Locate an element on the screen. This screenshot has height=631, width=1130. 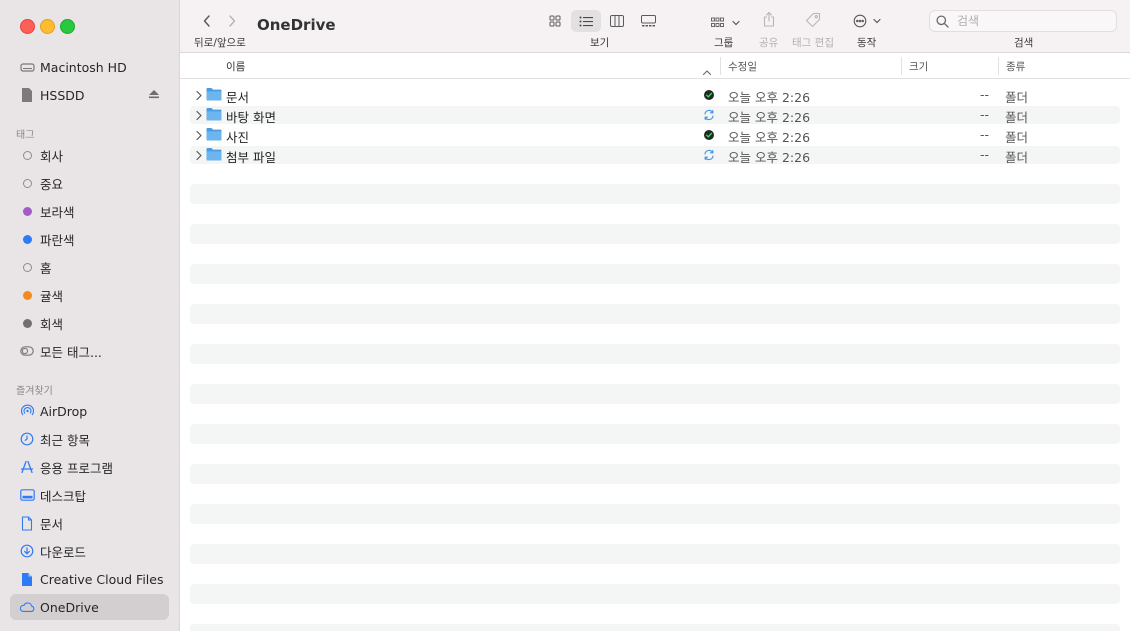
share-label: 공유 is located at coordinates (769, 43).